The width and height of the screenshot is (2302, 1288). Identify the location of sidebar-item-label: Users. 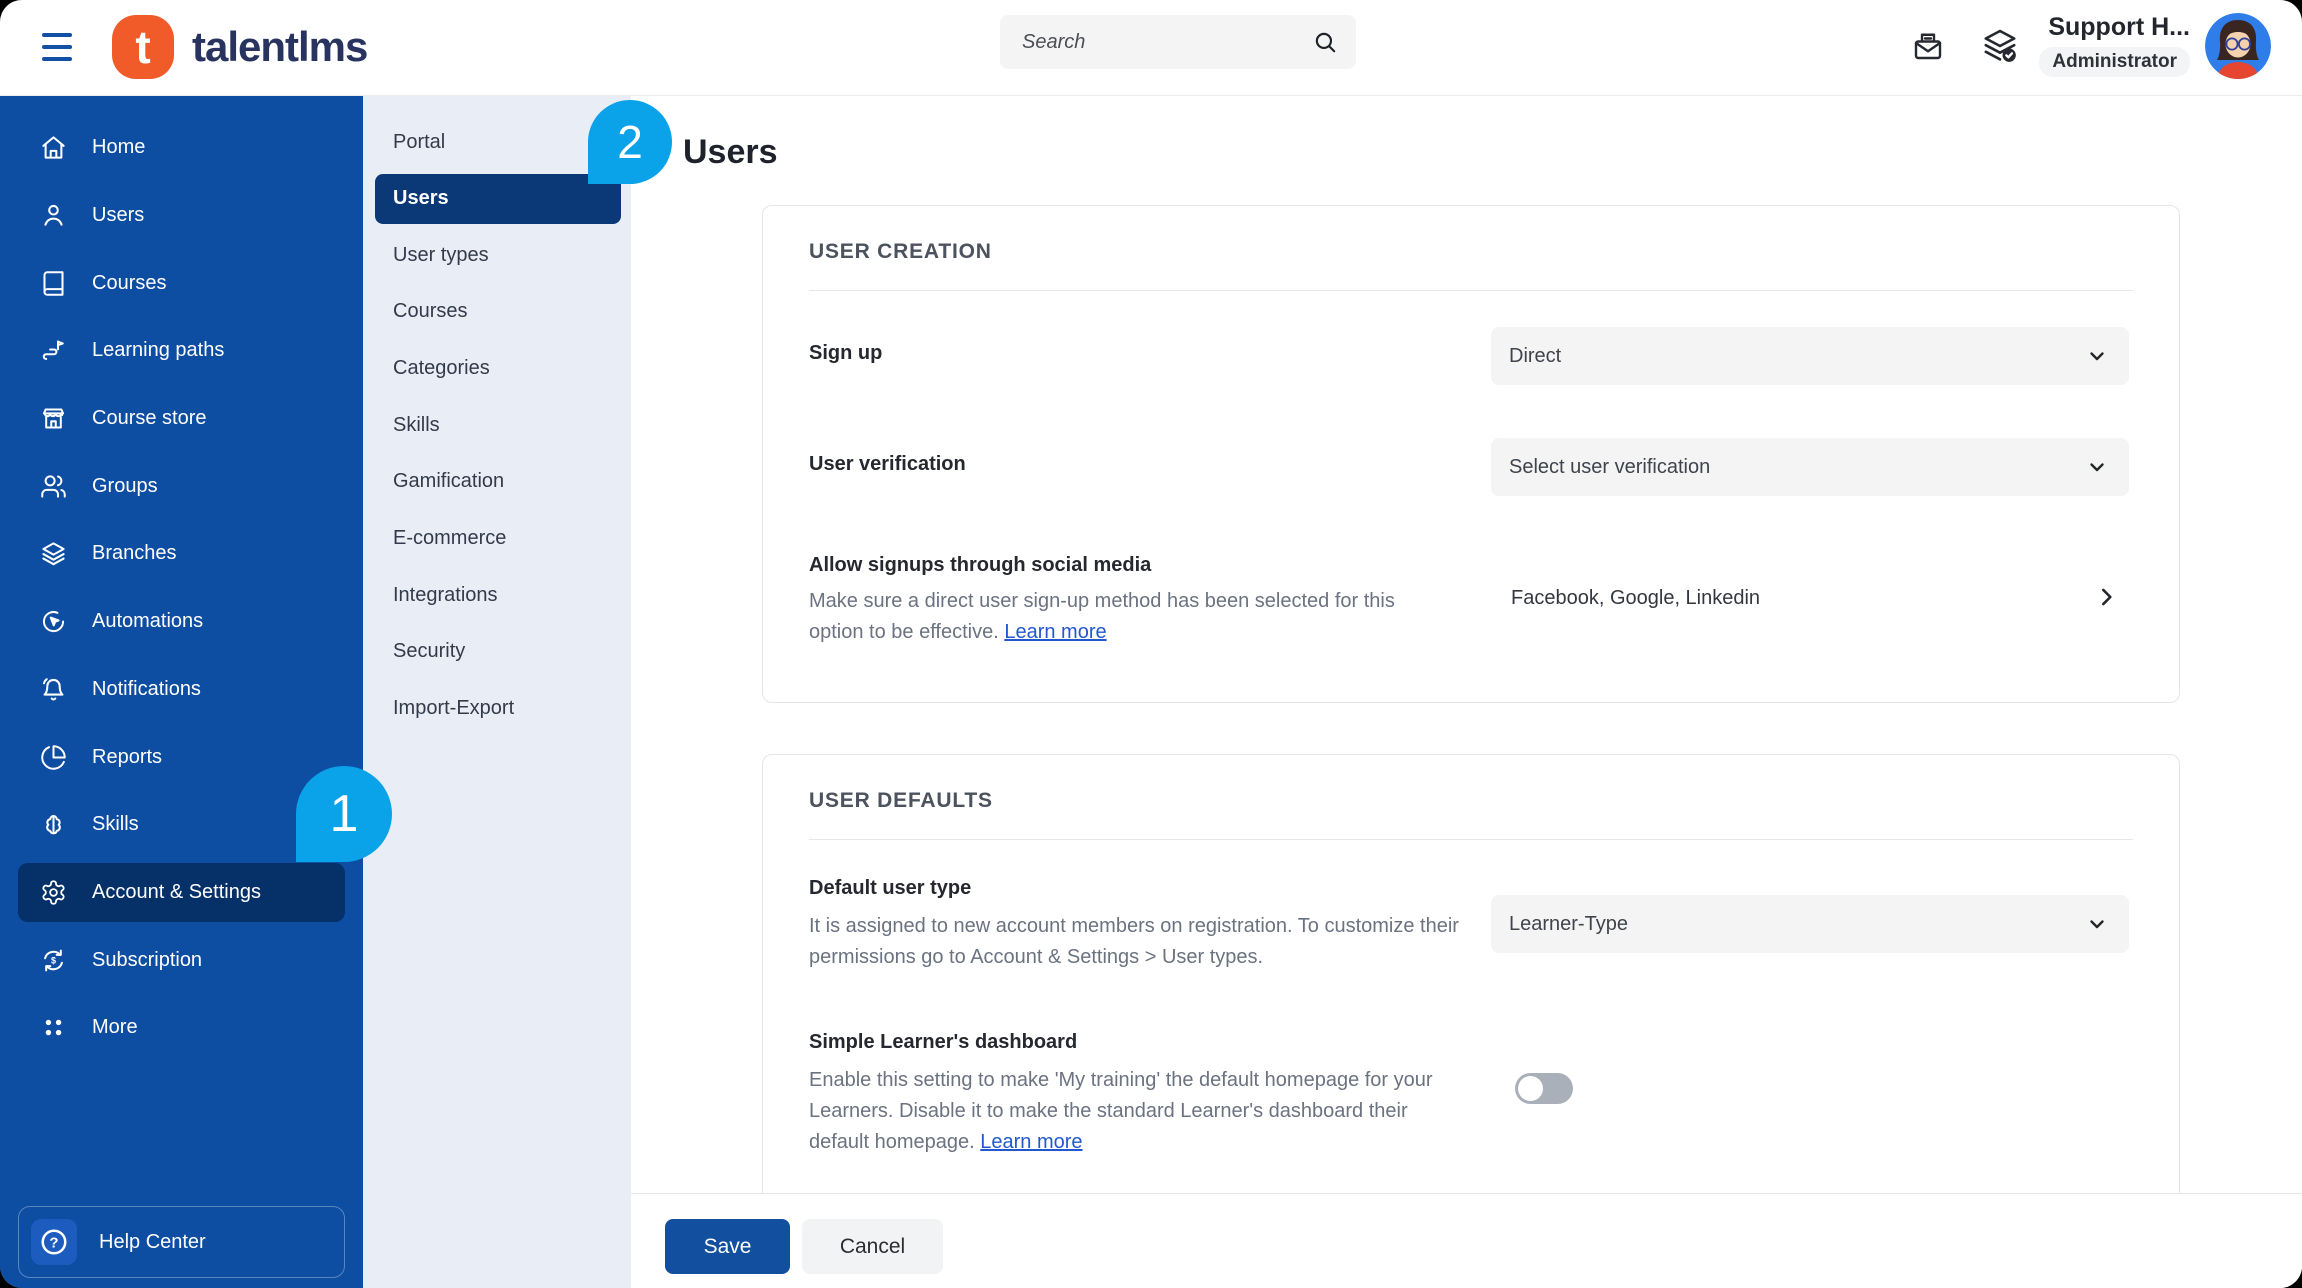
(118, 215).